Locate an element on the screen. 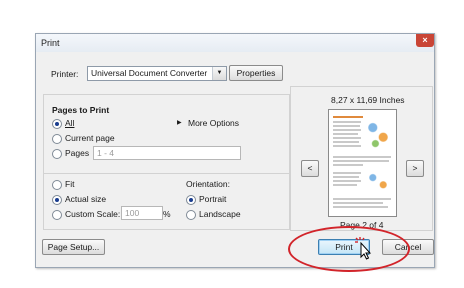  printer-select: Universal Document Converter ▼ is located at coordinates (157, 73).